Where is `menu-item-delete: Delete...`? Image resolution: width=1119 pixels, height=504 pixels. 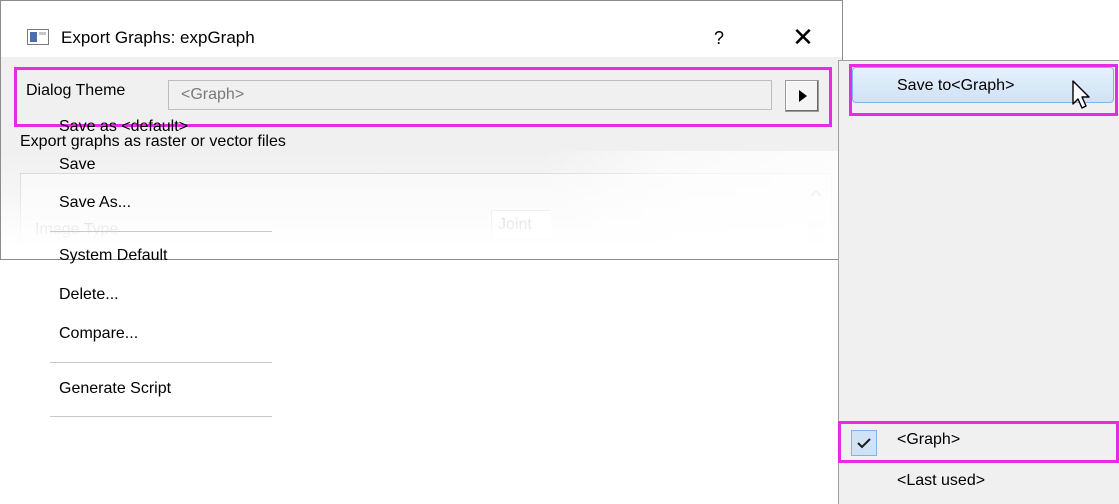
menu-item-delete: Delete... is located at coordinates (89, 295).